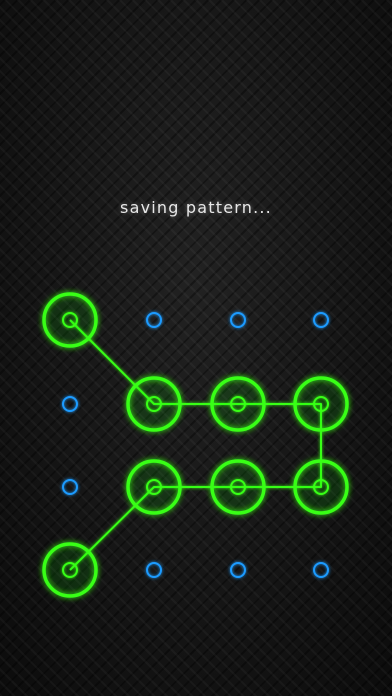 This screenshot has height=696, width=392. I want to click on pattern-node-r4-c4, so click(321, 570).